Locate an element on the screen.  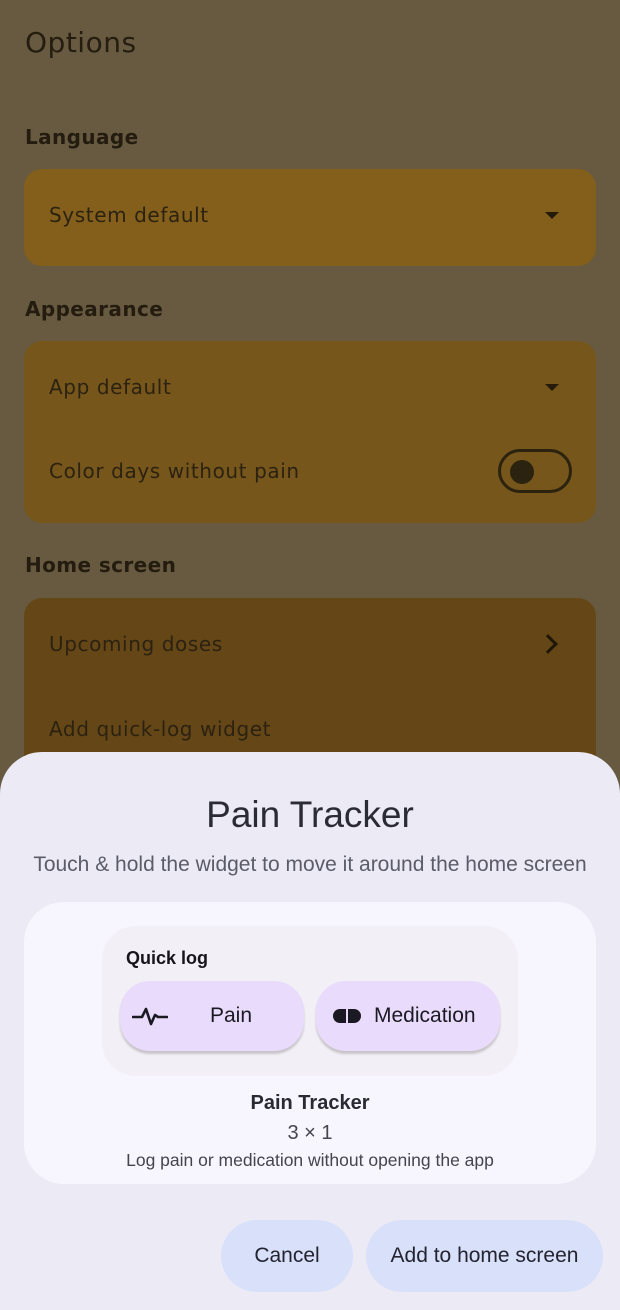
add-widget-row: Add quick-log widget is located at coordinates (310, 729).